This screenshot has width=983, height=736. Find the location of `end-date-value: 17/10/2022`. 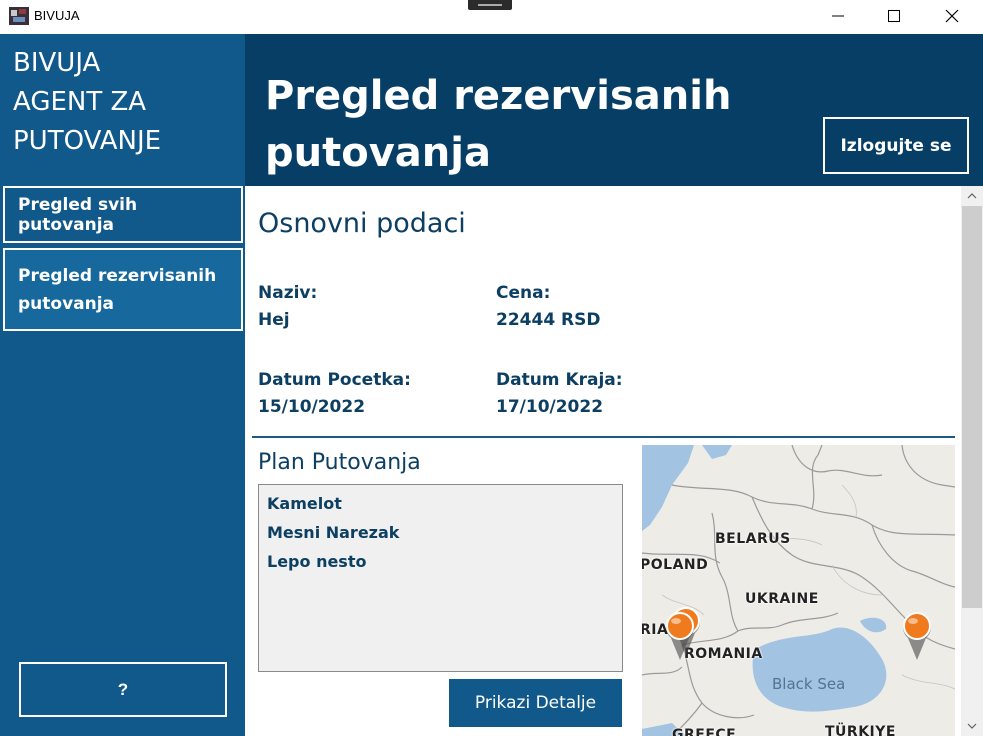

end-date-value: 17/10/2022 is located at coordinates (550, 407).